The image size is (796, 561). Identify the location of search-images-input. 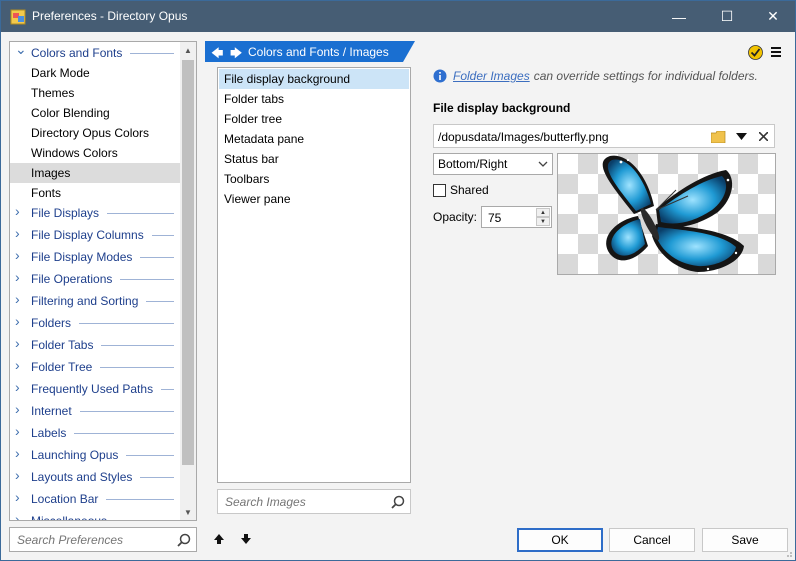
(300, 502).